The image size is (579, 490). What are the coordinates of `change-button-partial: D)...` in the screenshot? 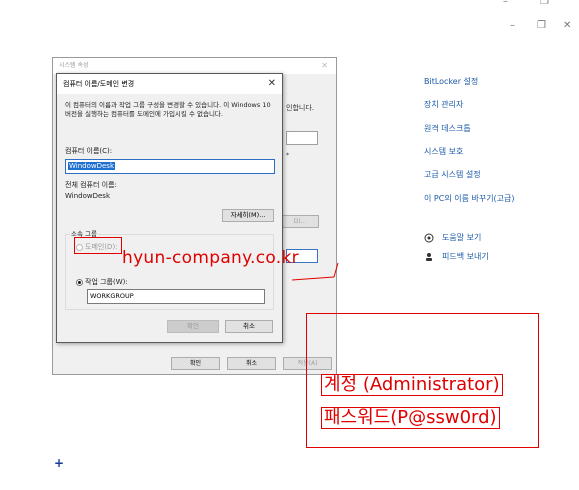 It's located at (300, 221).